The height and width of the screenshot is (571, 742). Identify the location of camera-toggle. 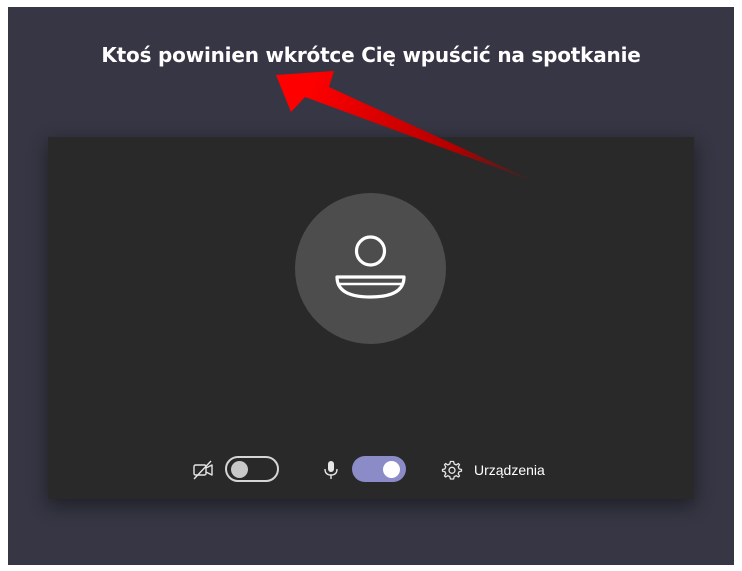
(252, 469).